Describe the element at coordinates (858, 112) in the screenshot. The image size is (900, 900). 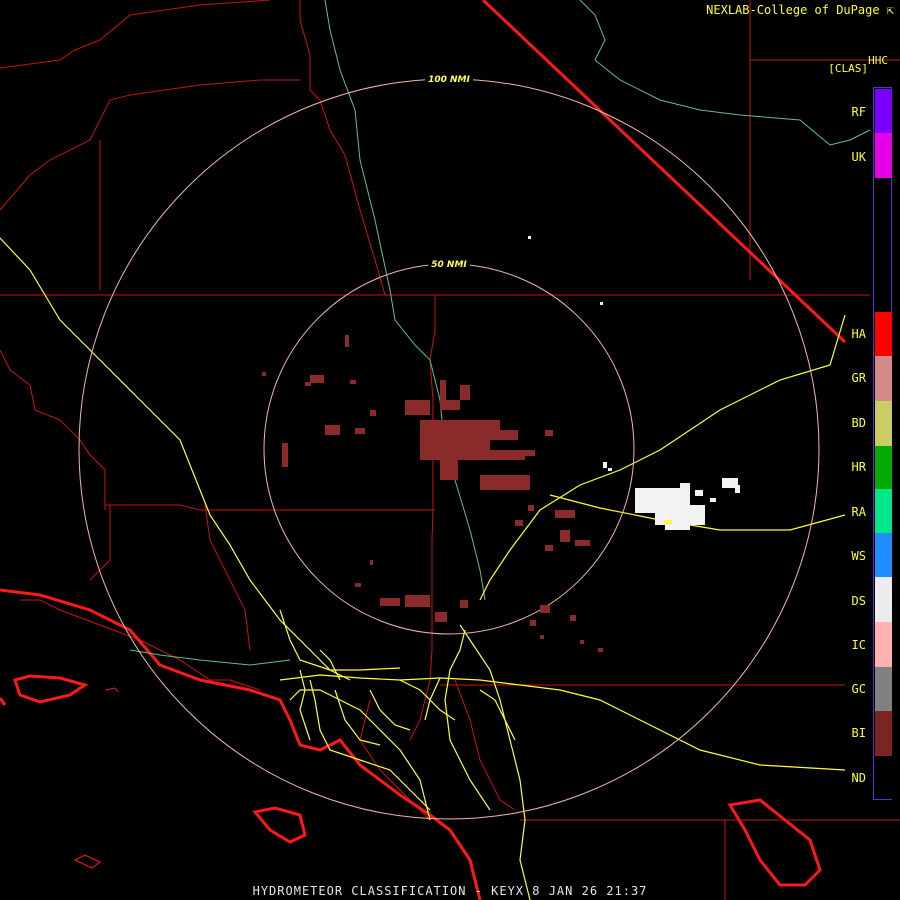
I see `legend-label-rf: RF` at that location.